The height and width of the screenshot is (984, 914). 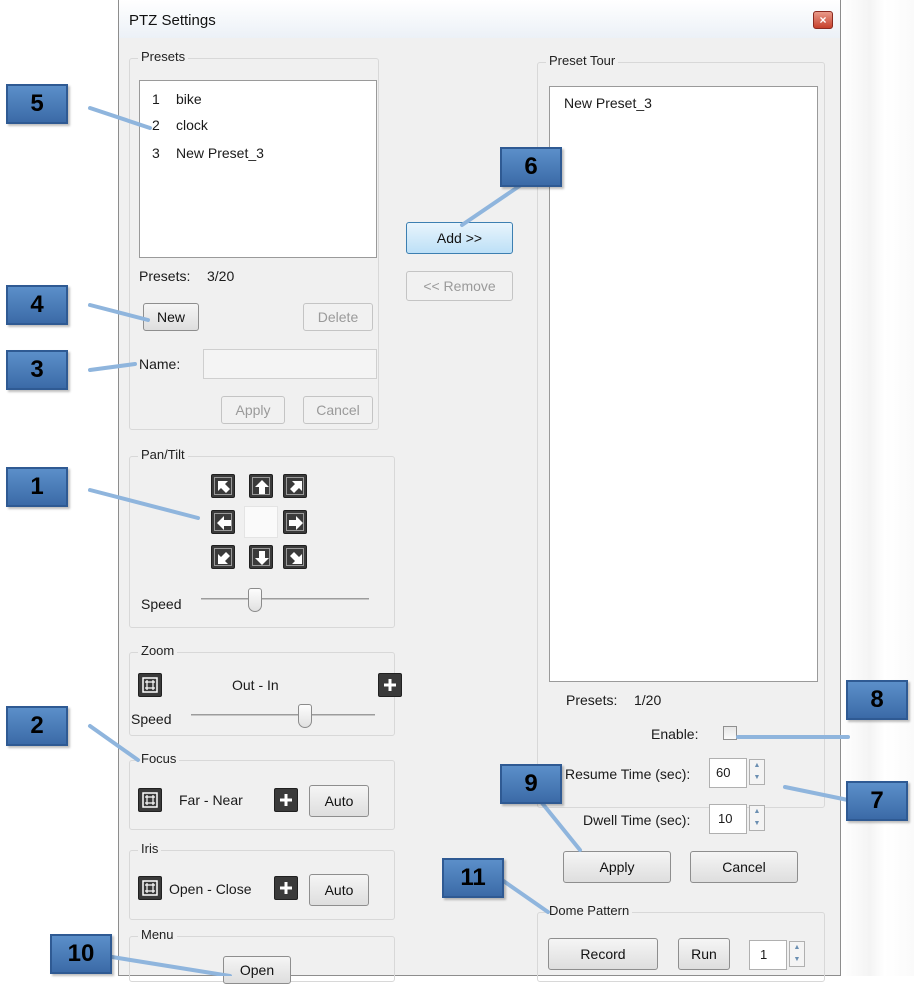 I want to click on callout-6: 6, so click(x=531, y=167).